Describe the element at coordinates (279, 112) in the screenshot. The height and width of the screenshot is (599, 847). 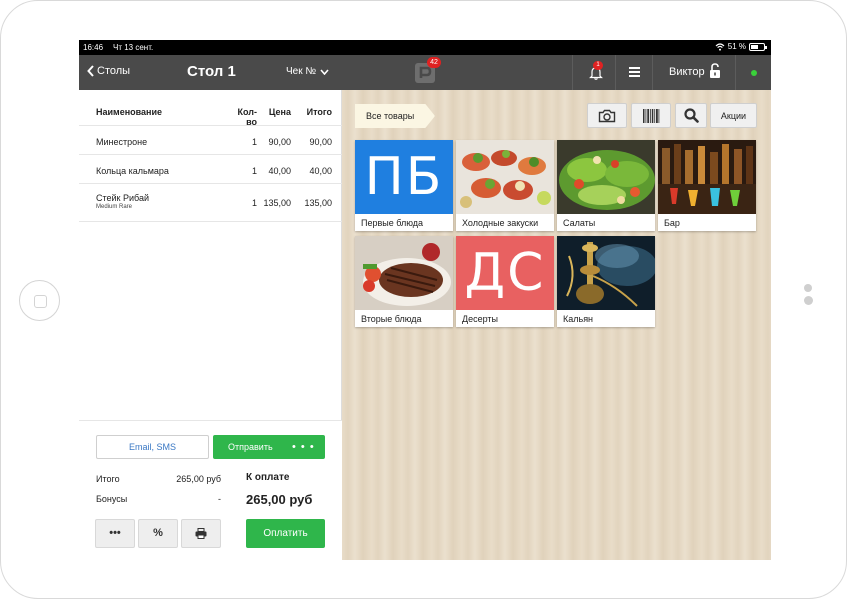
I see `col-header-price: Цена` at that location.